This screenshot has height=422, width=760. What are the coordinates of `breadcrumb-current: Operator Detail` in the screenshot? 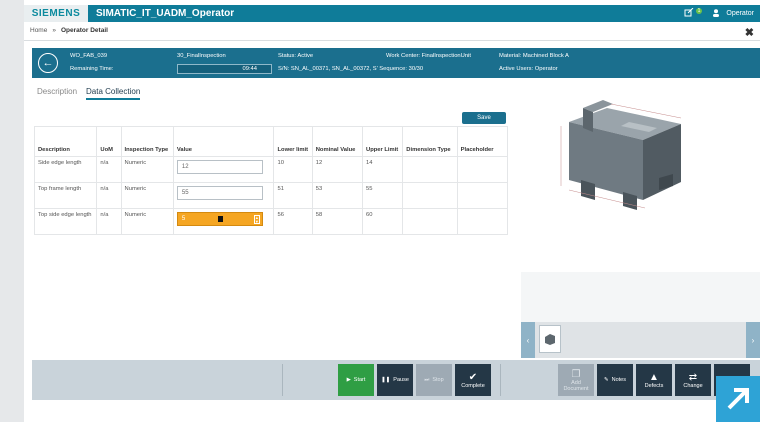 It's located at (84, 30).